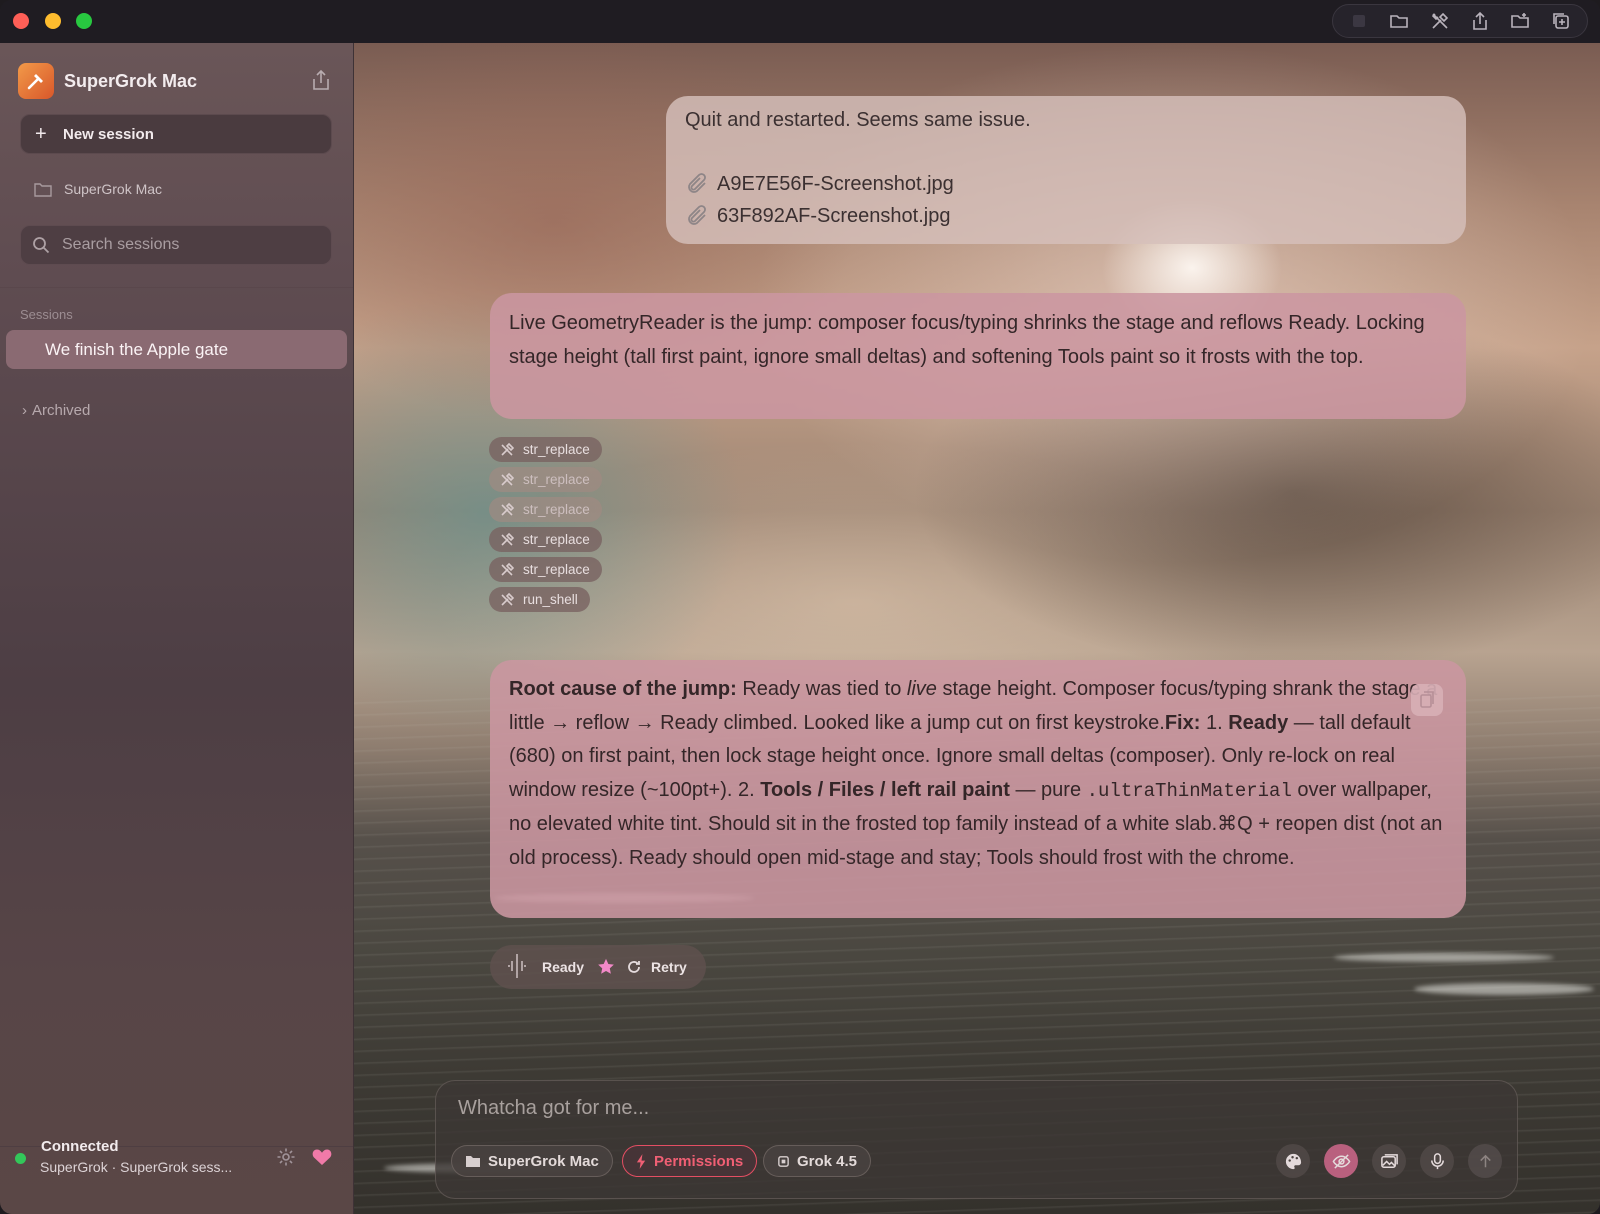 The height and width of the screenshot is (1214, 1600). I want to click on message-code-text: .ultraThinMaterial, so click(1189, 790).